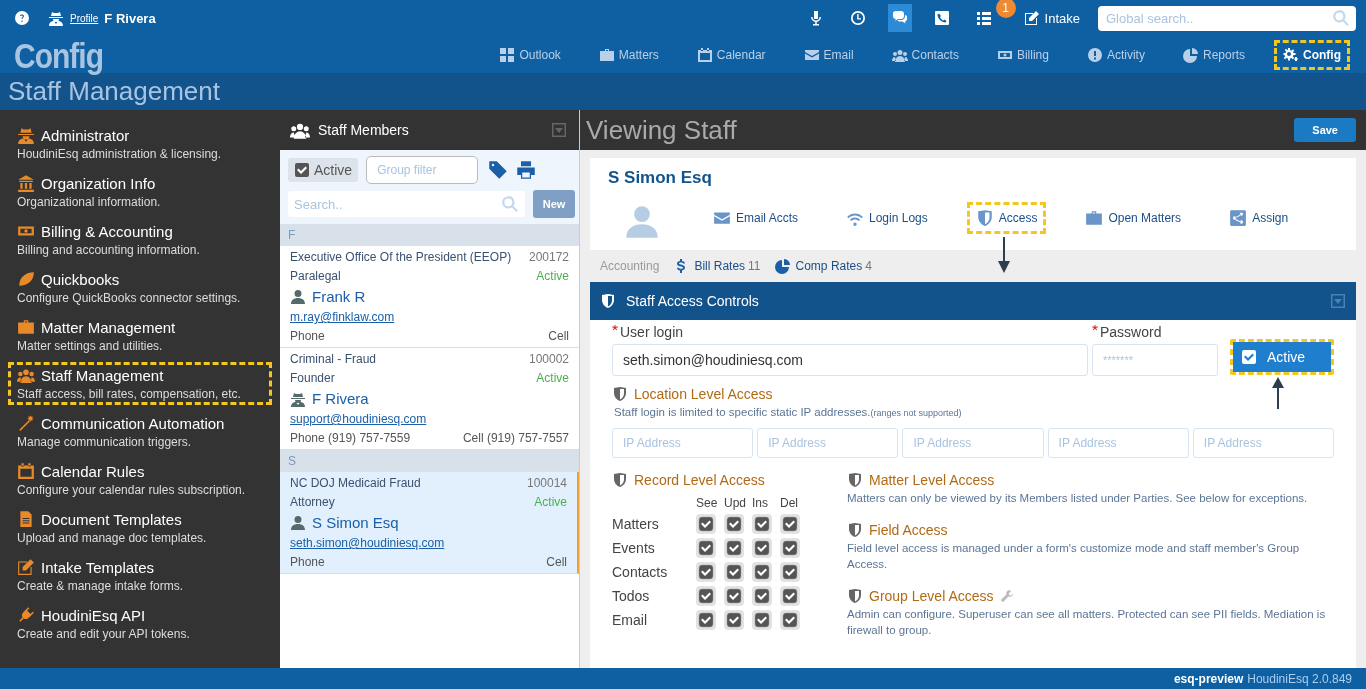 This screenshot has height=689, width=1366. I want to click on section-label: Accounting, so click(630, 266).